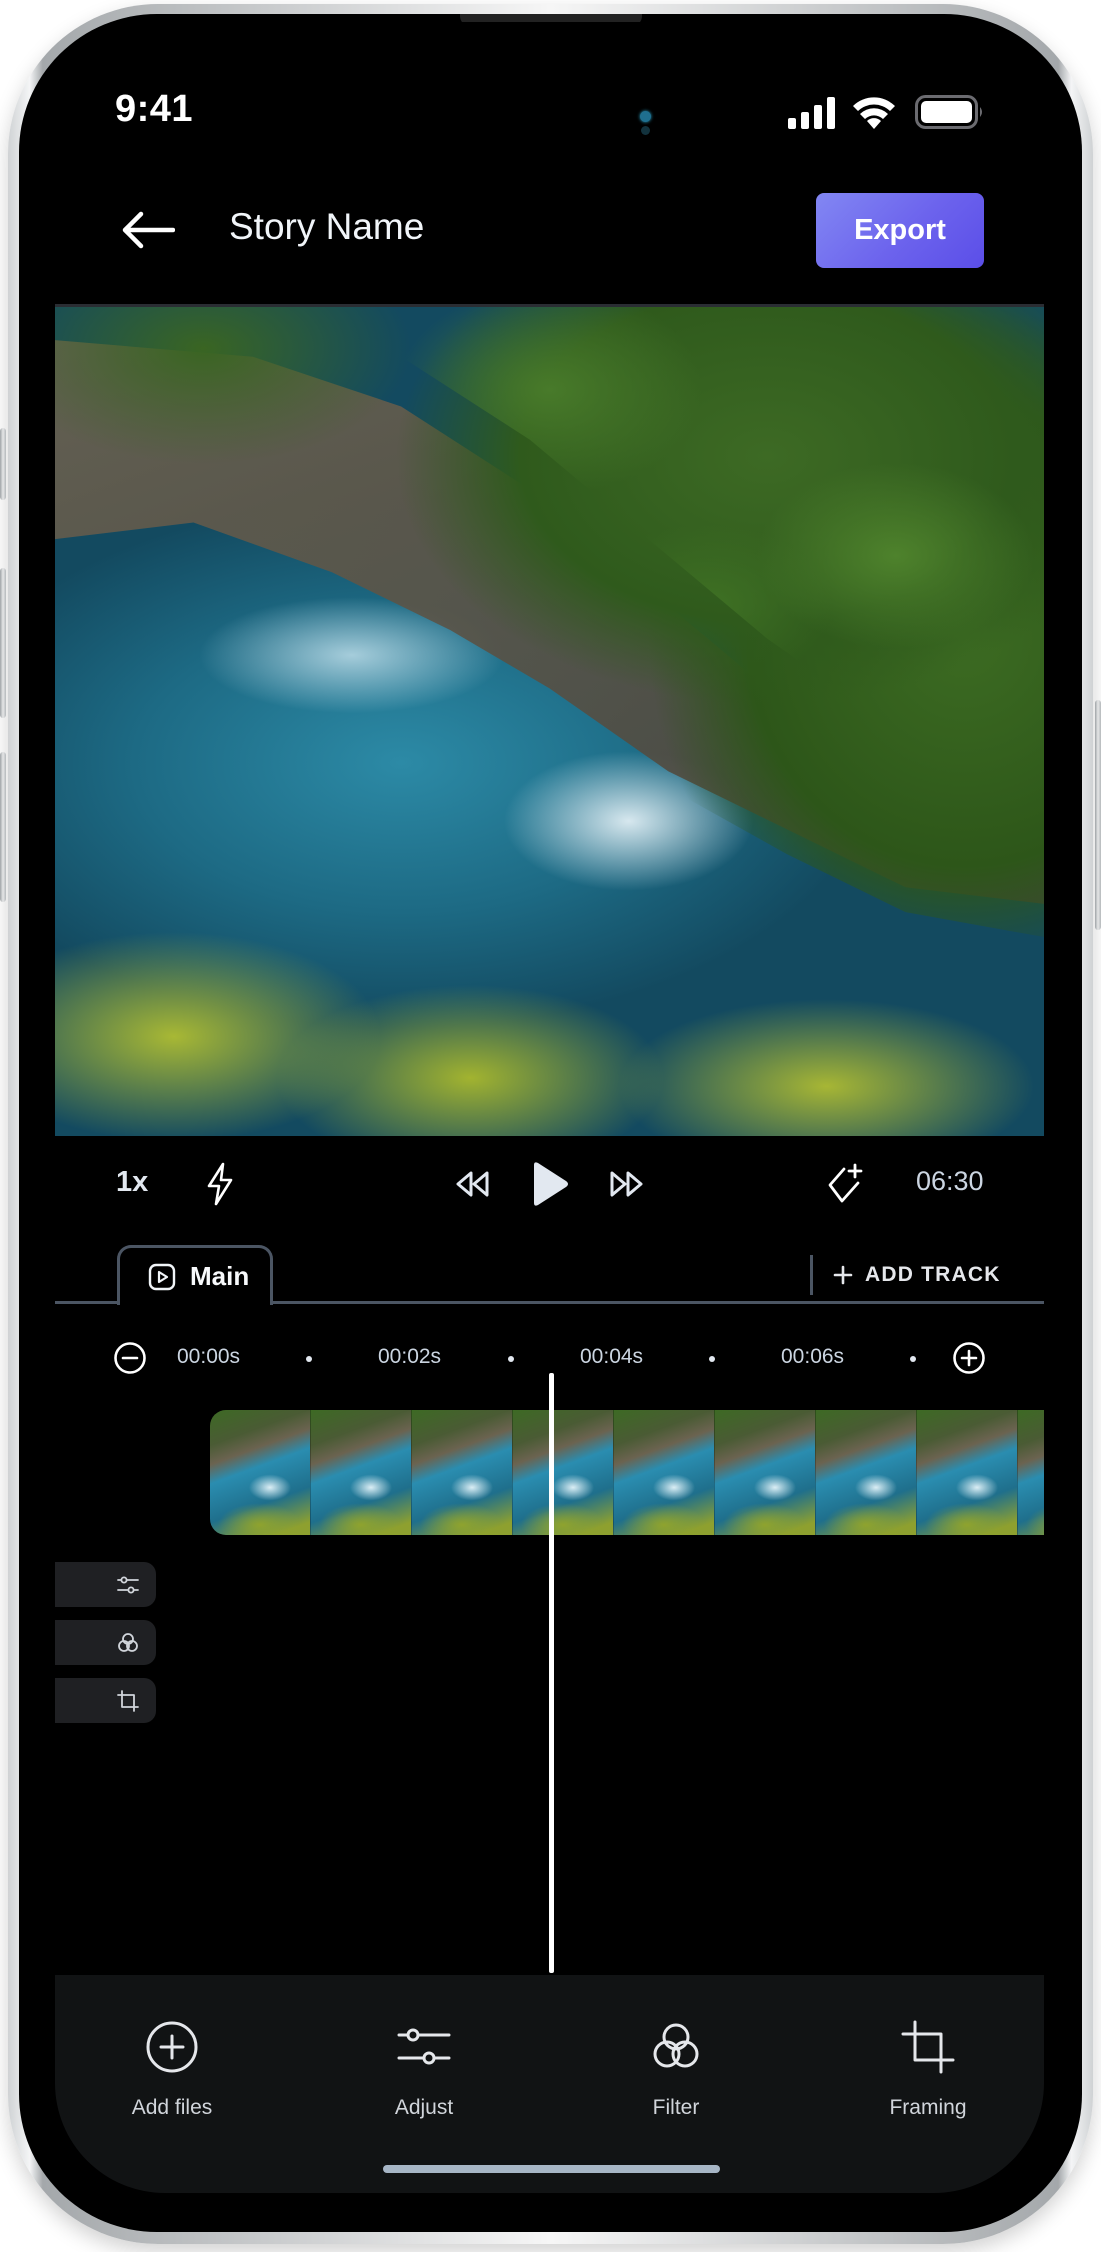  I want to click on track-adjust-button, so click(105, 1584).